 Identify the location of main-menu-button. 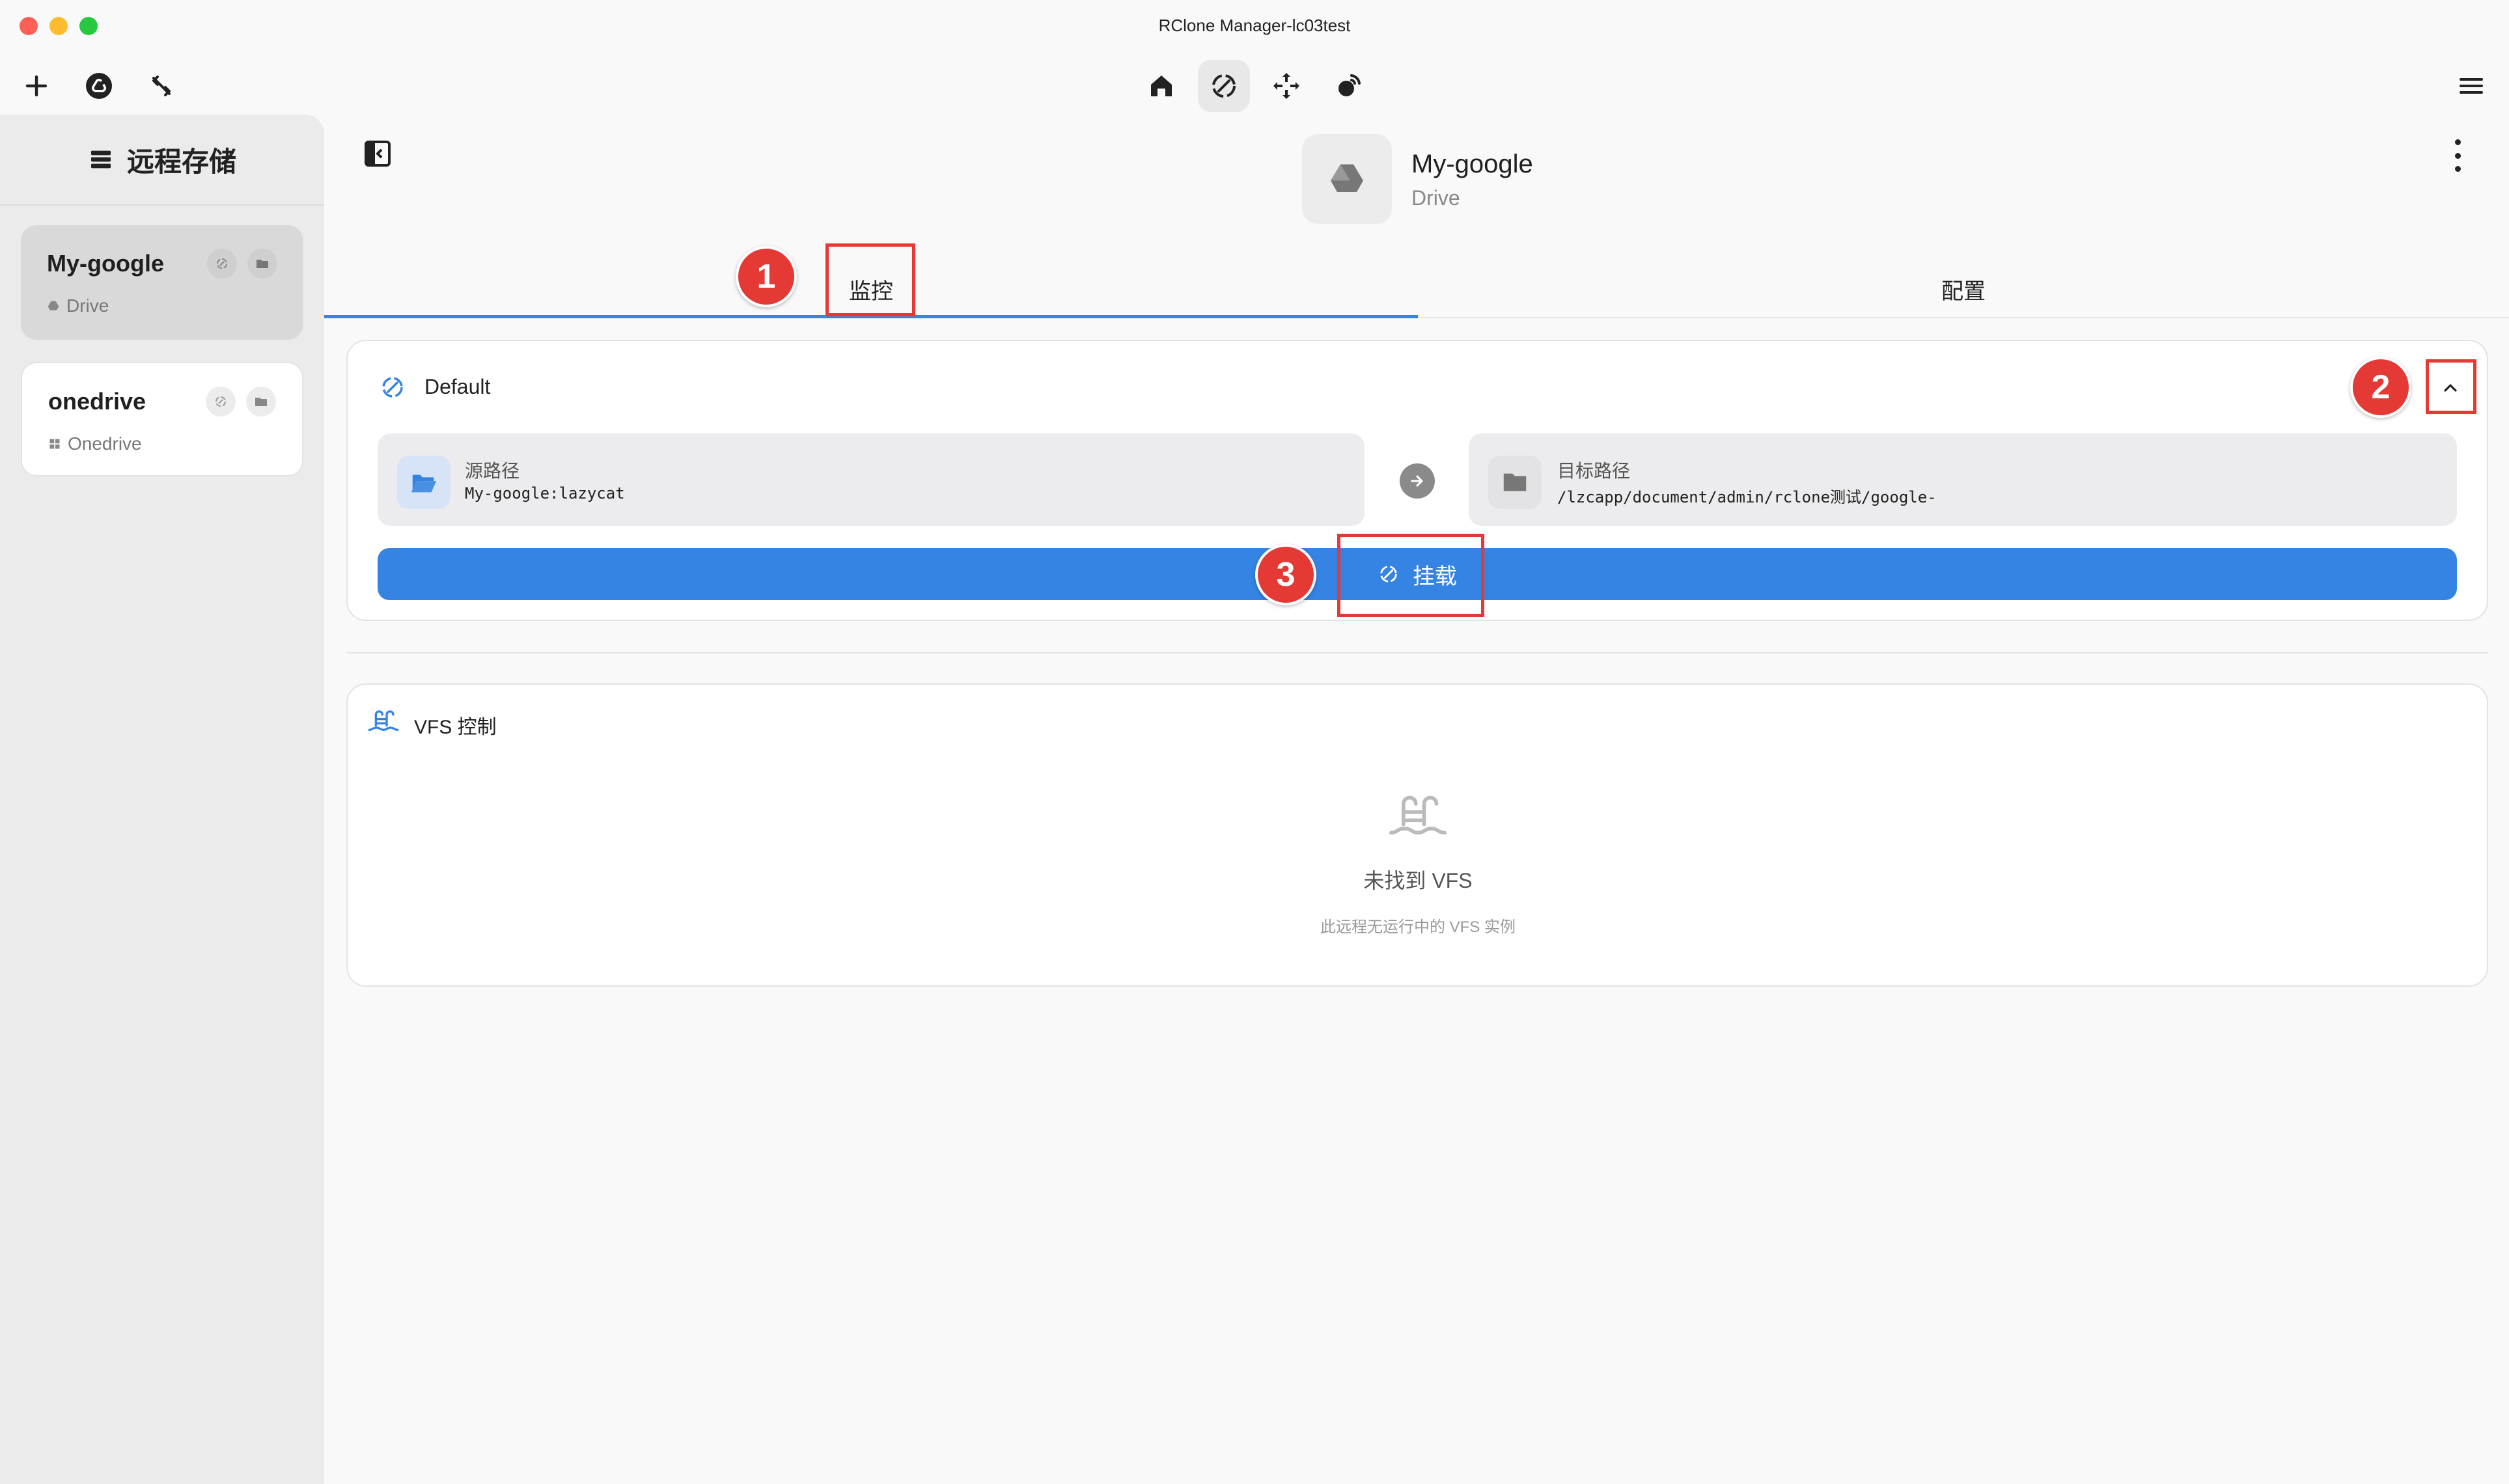
(2471, 86).